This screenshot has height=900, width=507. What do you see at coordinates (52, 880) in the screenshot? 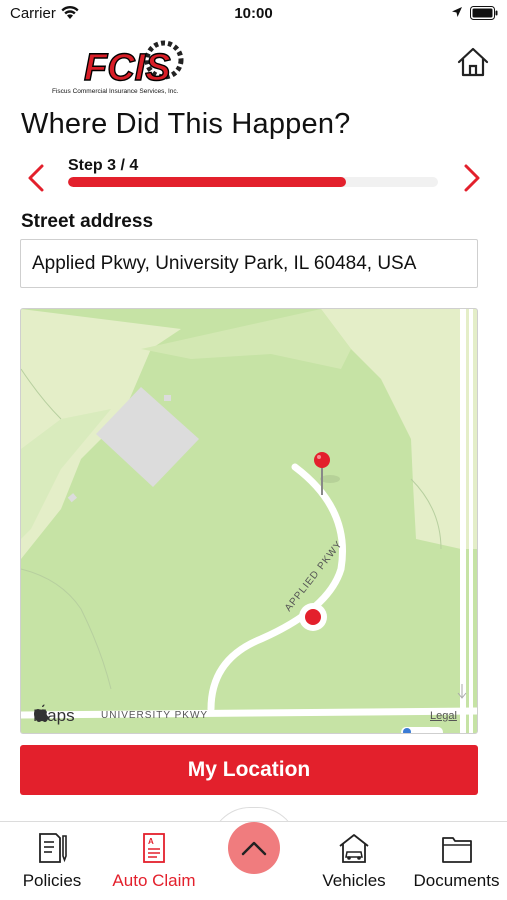
I see `tab-label: Policies` at bounding box center [52, 880].